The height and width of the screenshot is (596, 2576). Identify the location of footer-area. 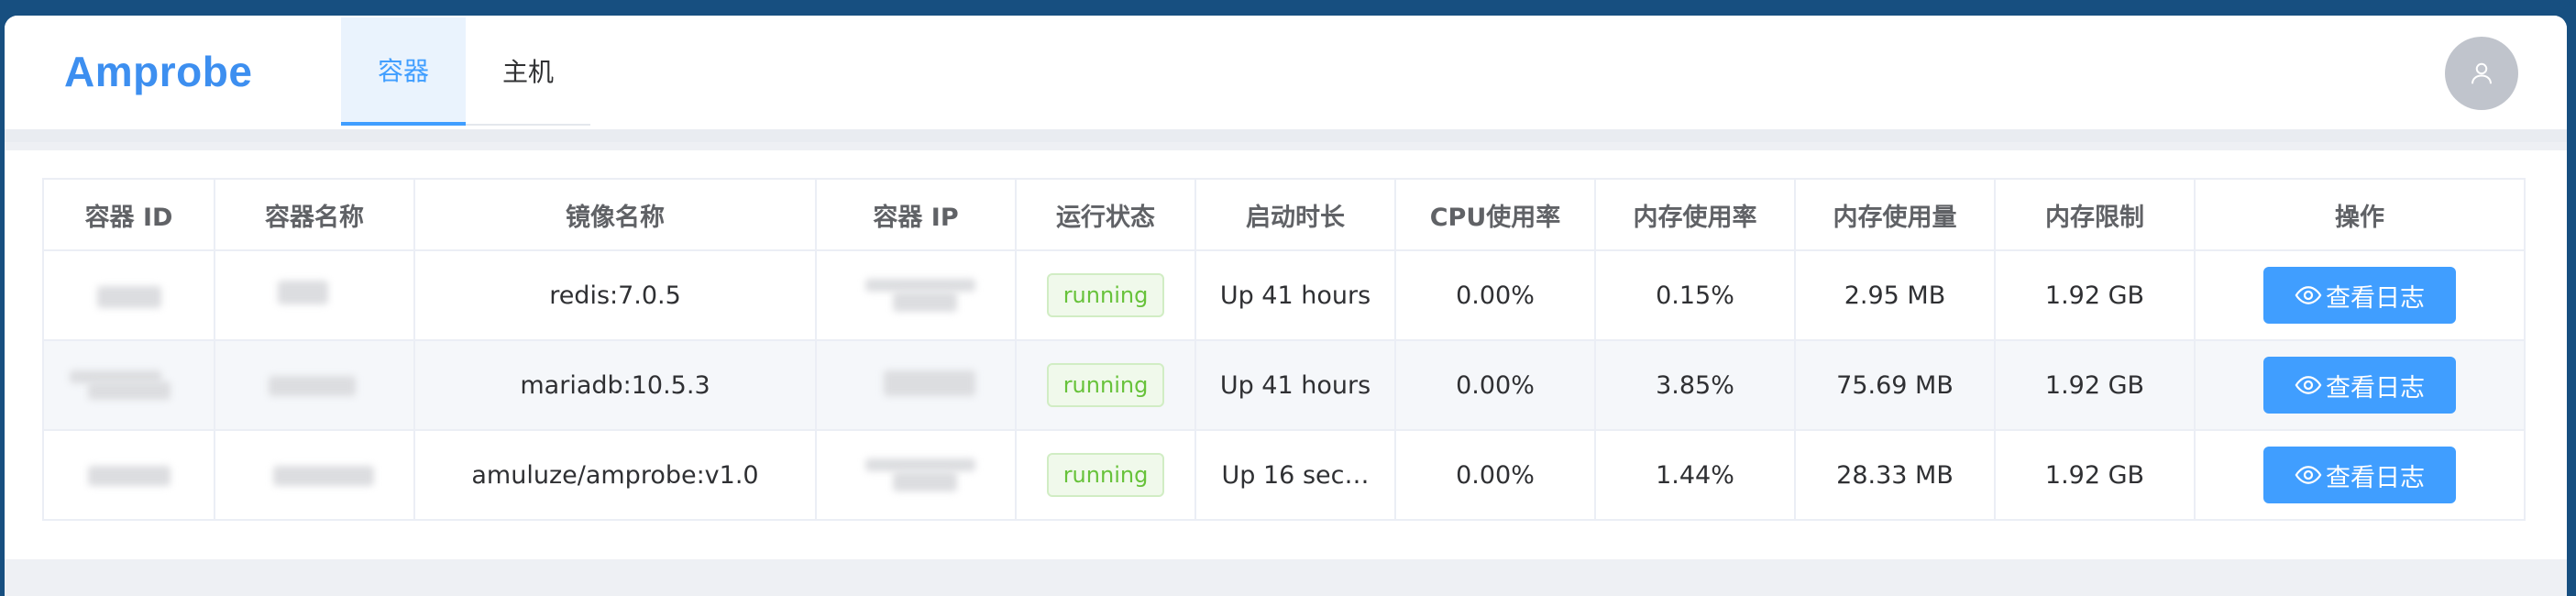
(1286, 577).